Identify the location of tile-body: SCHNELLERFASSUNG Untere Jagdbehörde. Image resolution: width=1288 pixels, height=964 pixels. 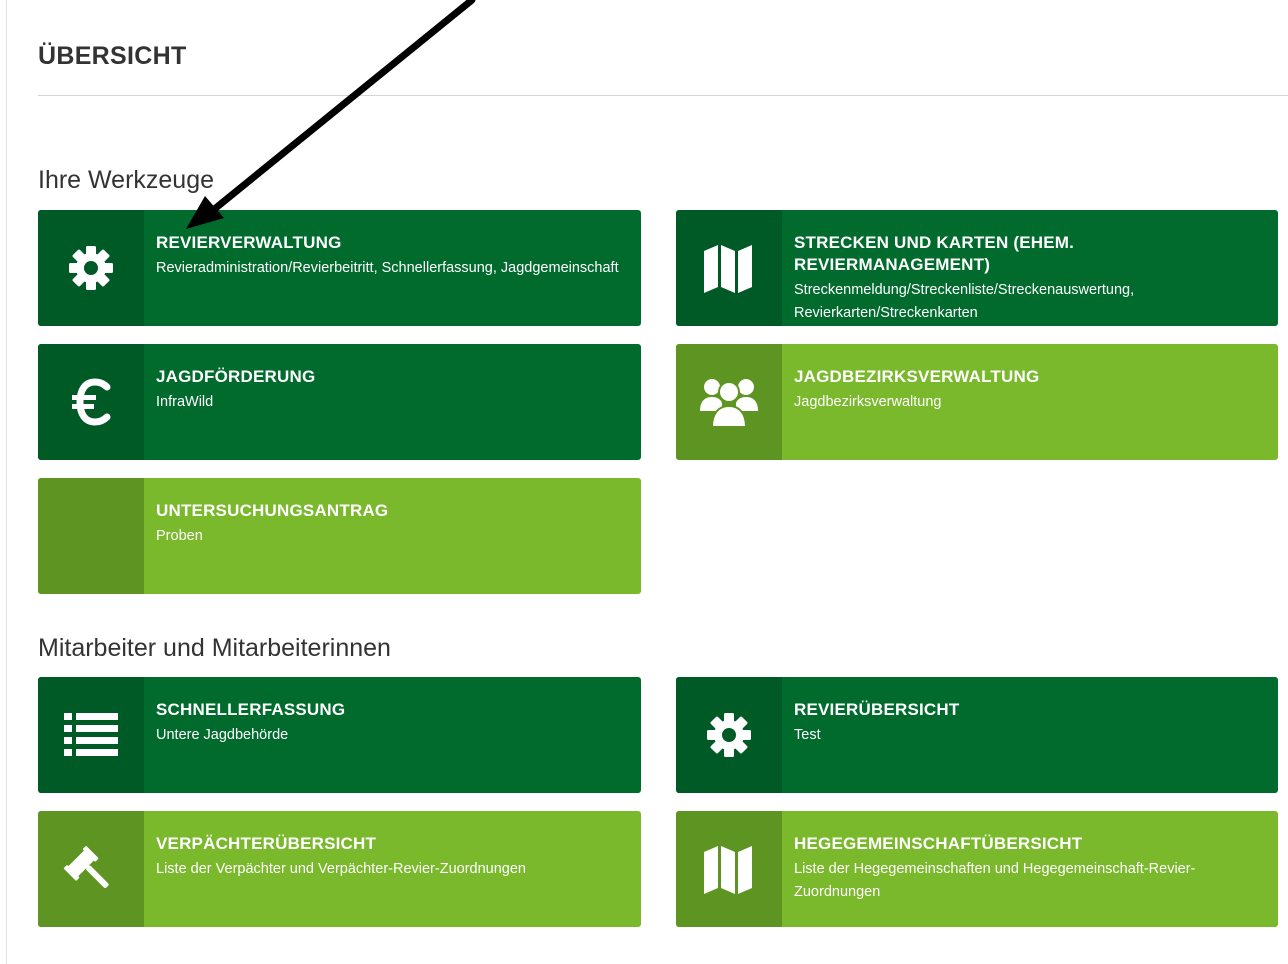
(250, 735).